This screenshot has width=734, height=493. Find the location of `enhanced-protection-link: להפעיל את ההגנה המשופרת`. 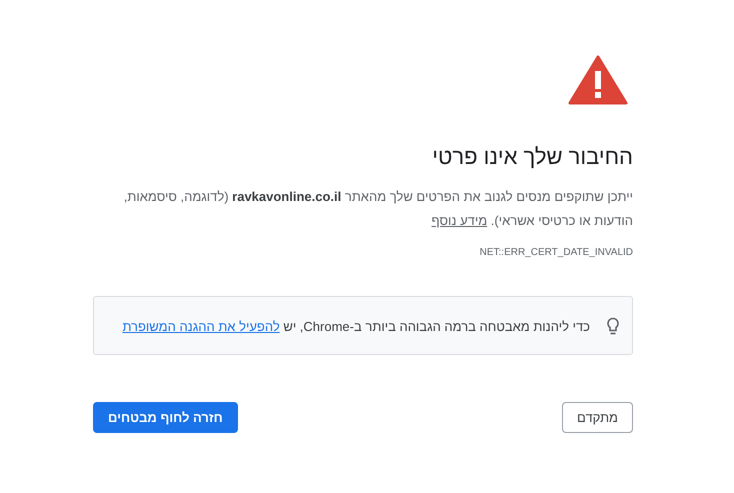

enhanced-protection-link: להפעיל את ההגנה המשופרת is located at coordinates (201, 326).